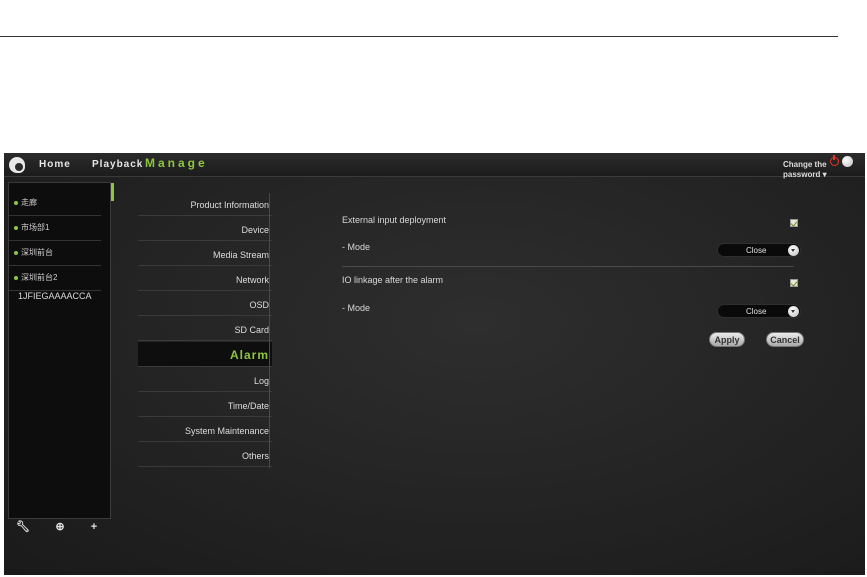  I want to click on device-item: 走廊, so click(55, 203).